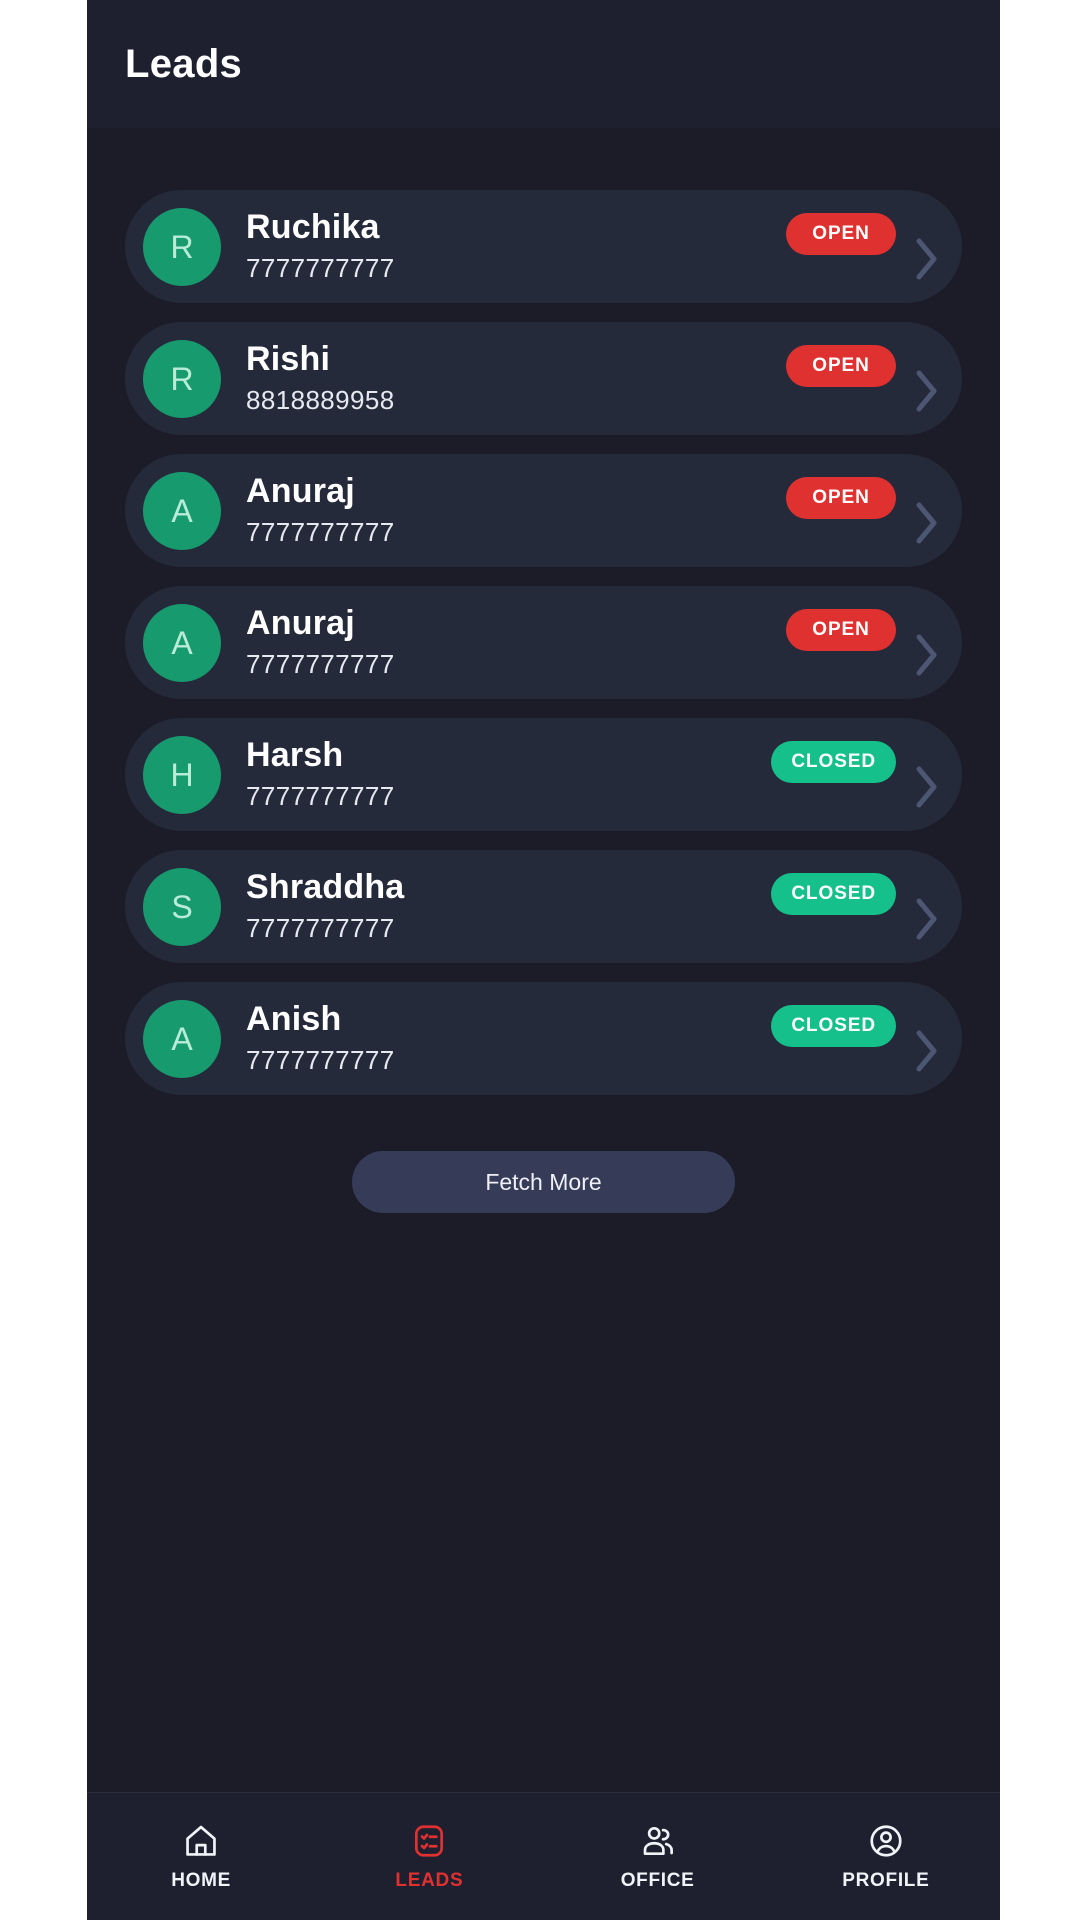  Describe the element at coordinates (184, 63) in the screenshot. I see `page-title: Leads` at that location.